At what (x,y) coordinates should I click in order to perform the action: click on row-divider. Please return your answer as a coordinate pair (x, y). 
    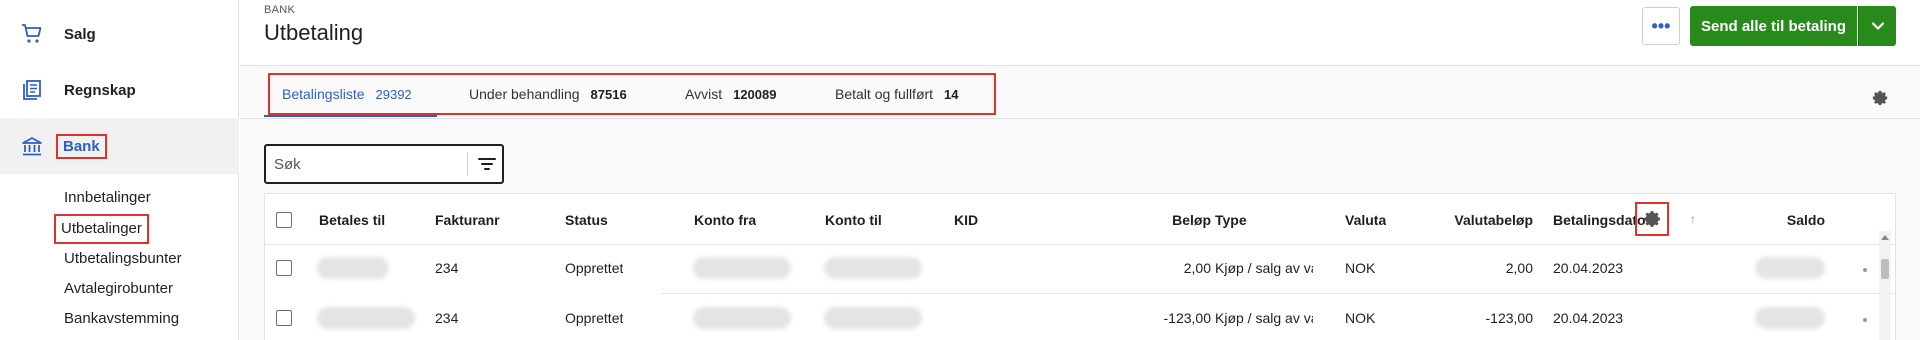
    Looking at the image, I should click on (1279, 293).